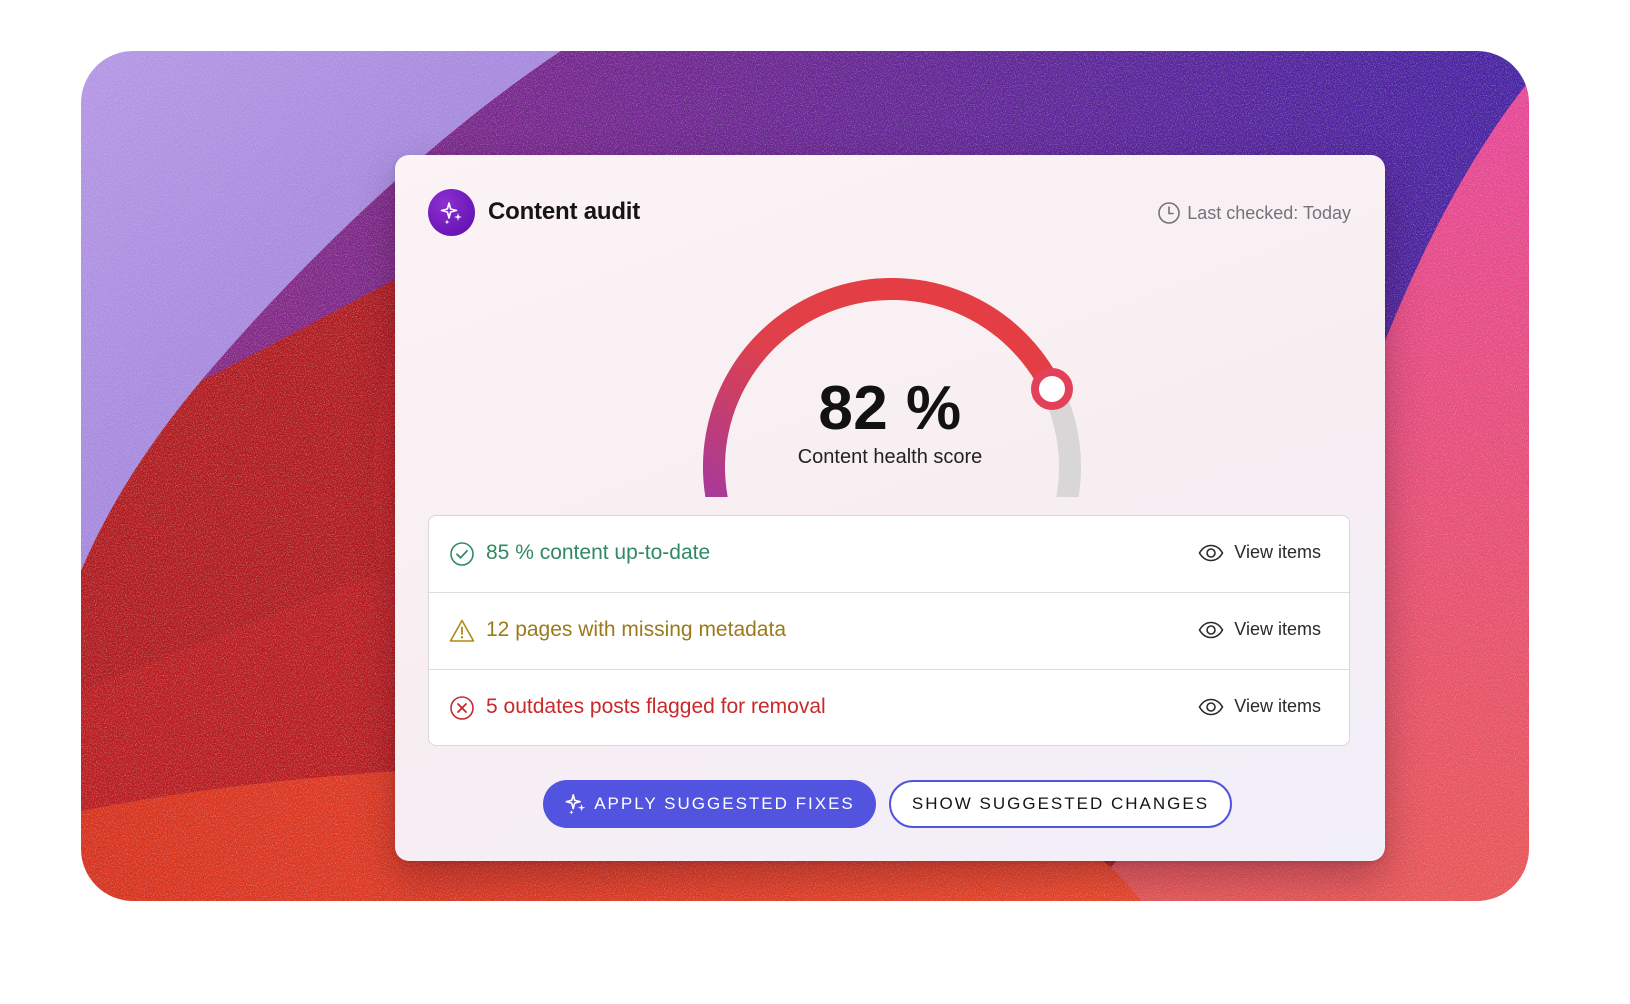 The width and height of the screenshot is (1630, 1004). I want to click on apply-suggested-fixes-button: APPLY SUGGESTED FIXES, so click(709, 804).